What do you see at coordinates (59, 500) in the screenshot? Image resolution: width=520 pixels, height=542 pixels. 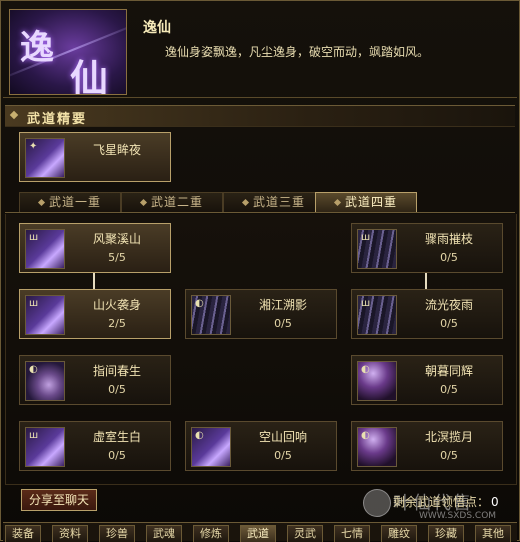 I see `share-to-chat-button: 分享至聊天` at bounding box center [59, 500].